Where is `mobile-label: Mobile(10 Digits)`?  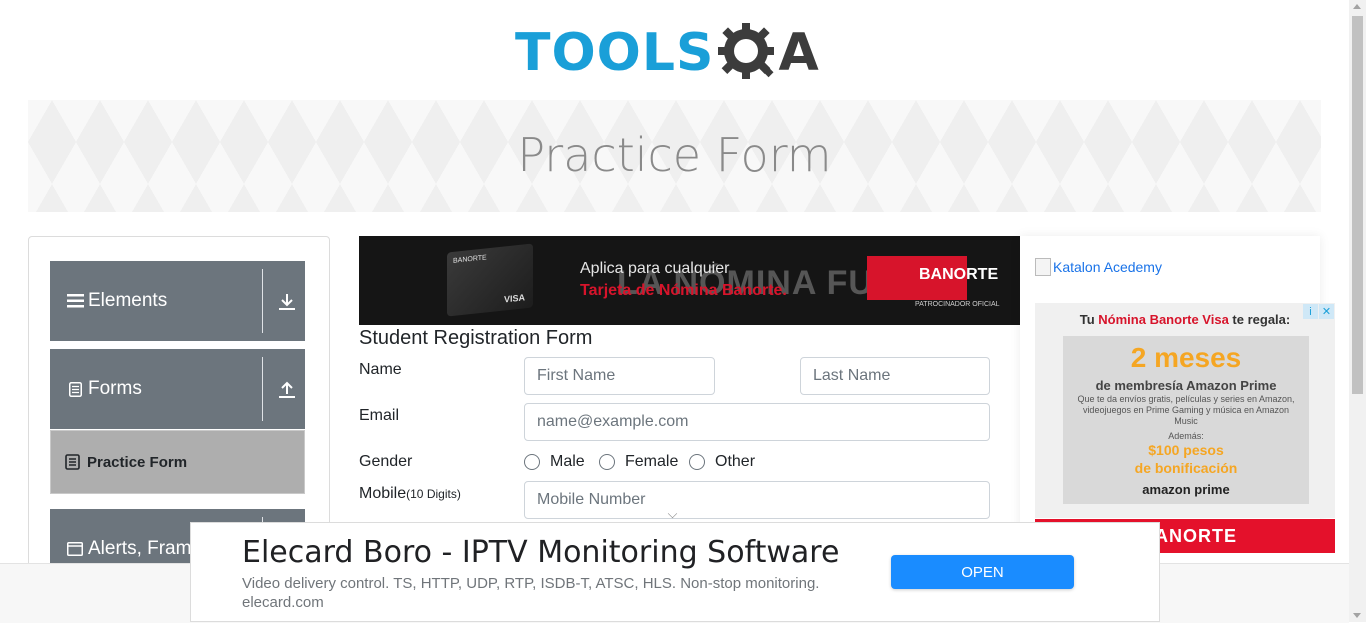 mobile-label: Mobile(10 Digits) is located at coordinates (410, 494).